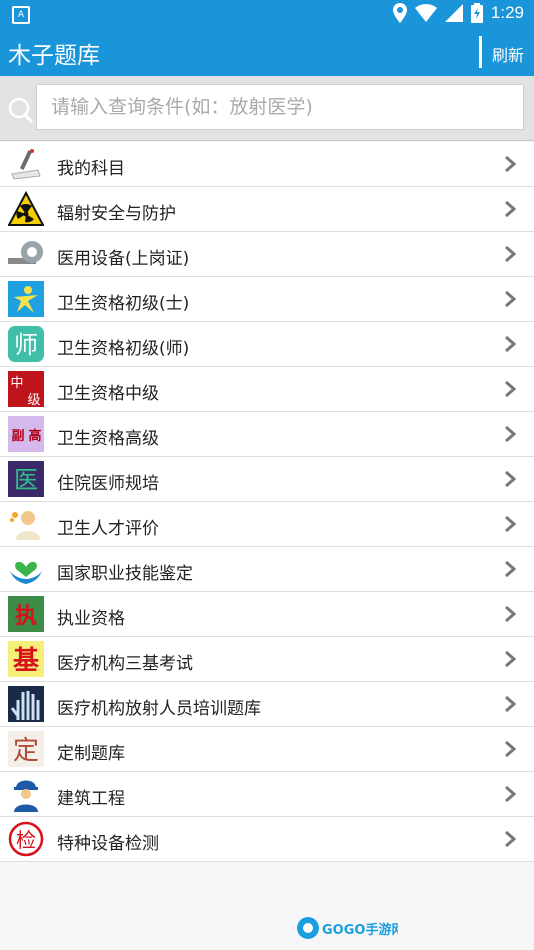 The height and width of the screenshot is (950, 534). What do you see at coordinates (476, 13) in the screenshot?
I see `battery-icon` at bounding box center [476, 13].